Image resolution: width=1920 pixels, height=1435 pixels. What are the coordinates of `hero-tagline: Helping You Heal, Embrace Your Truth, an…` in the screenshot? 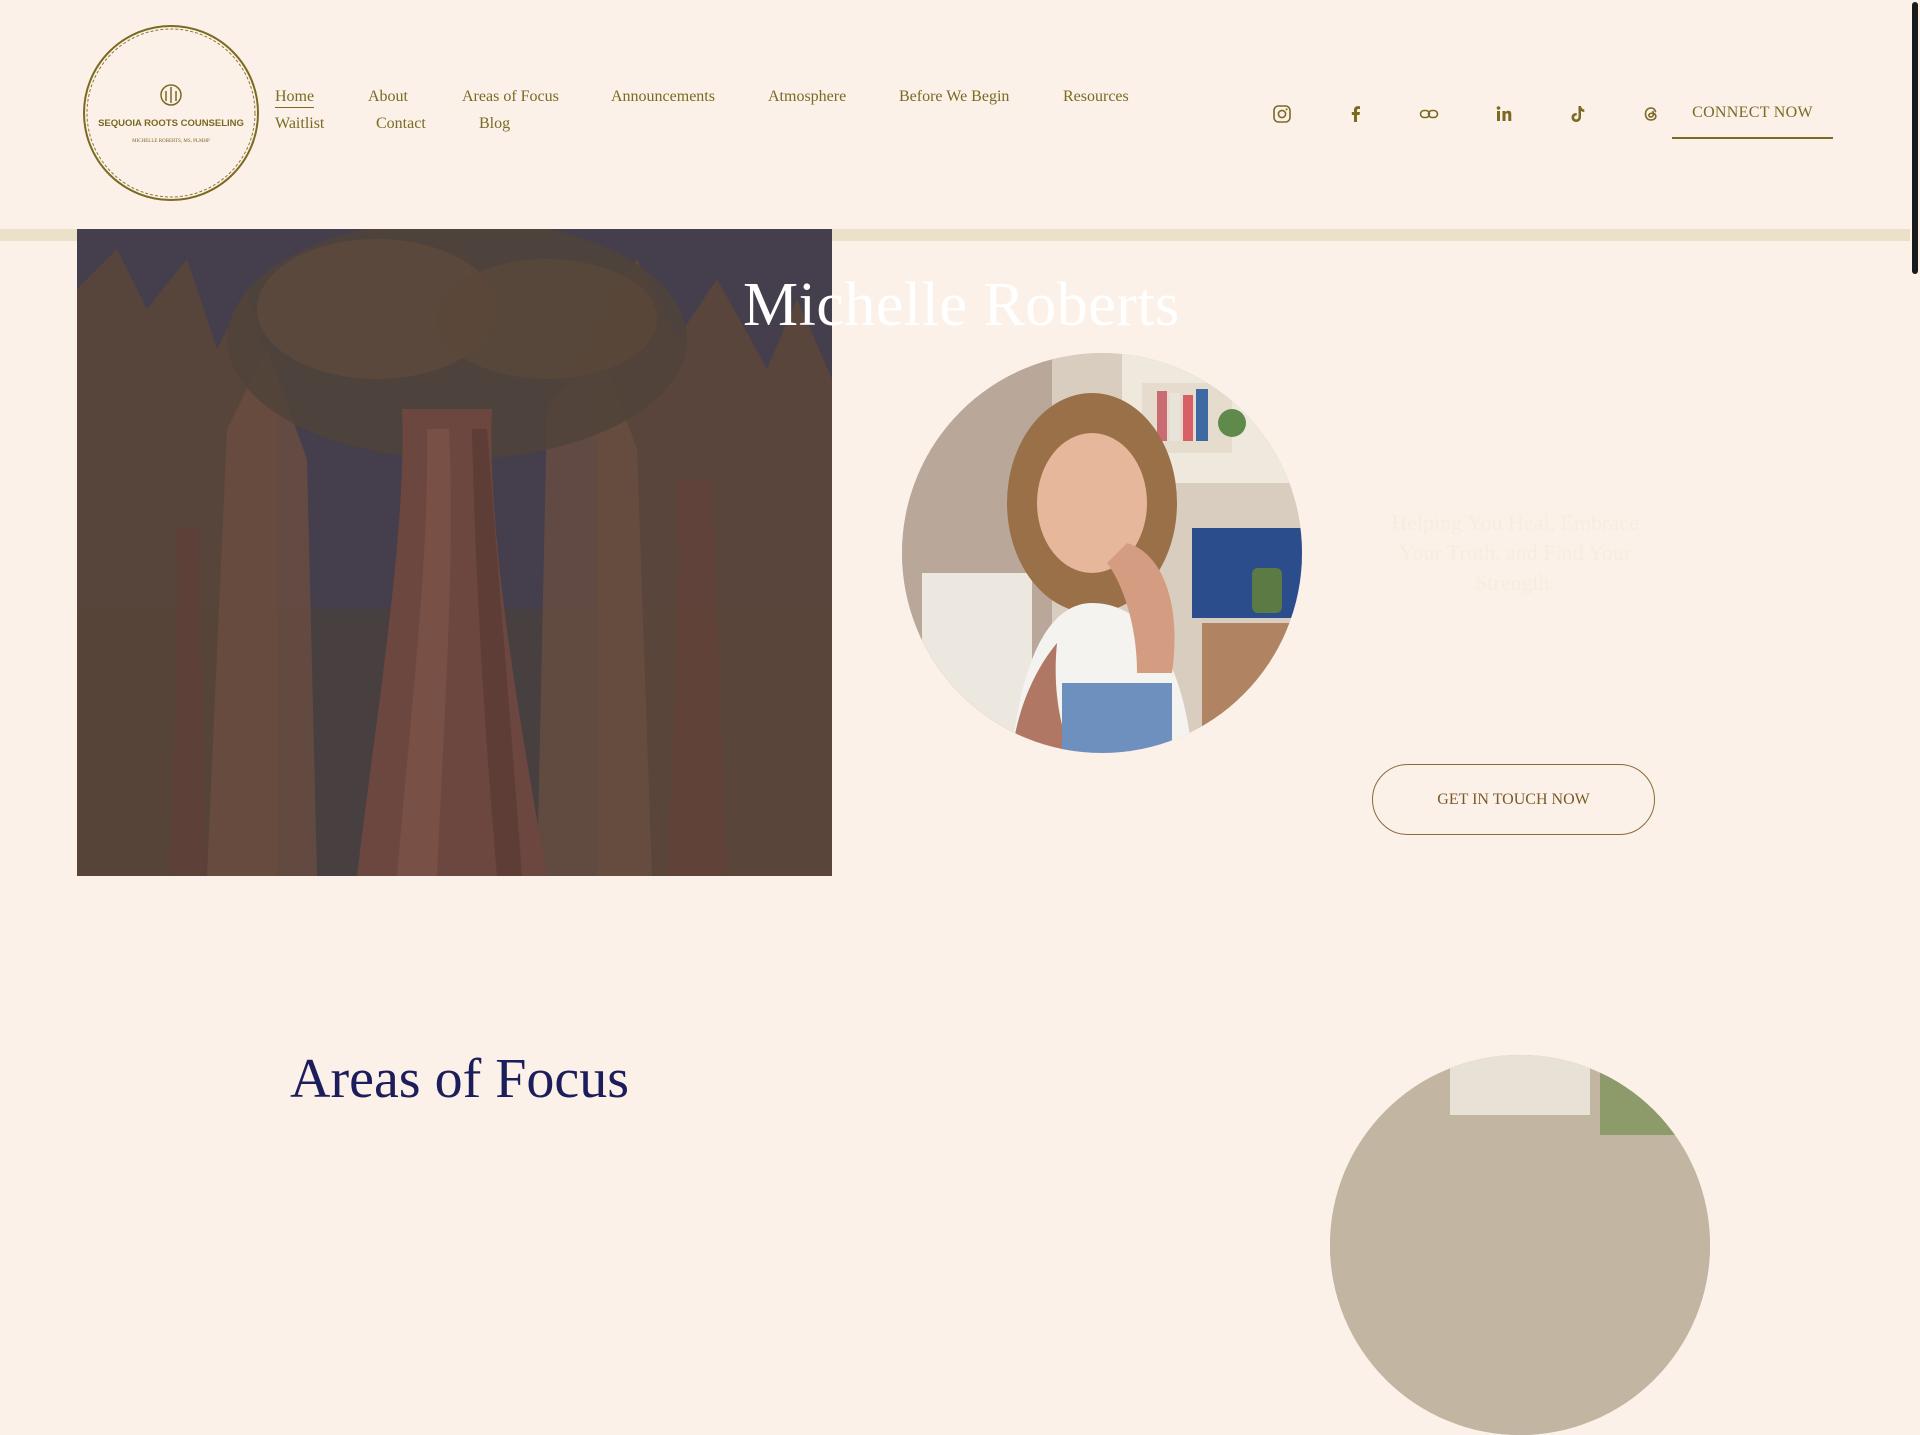 It's located at (1515, 552).